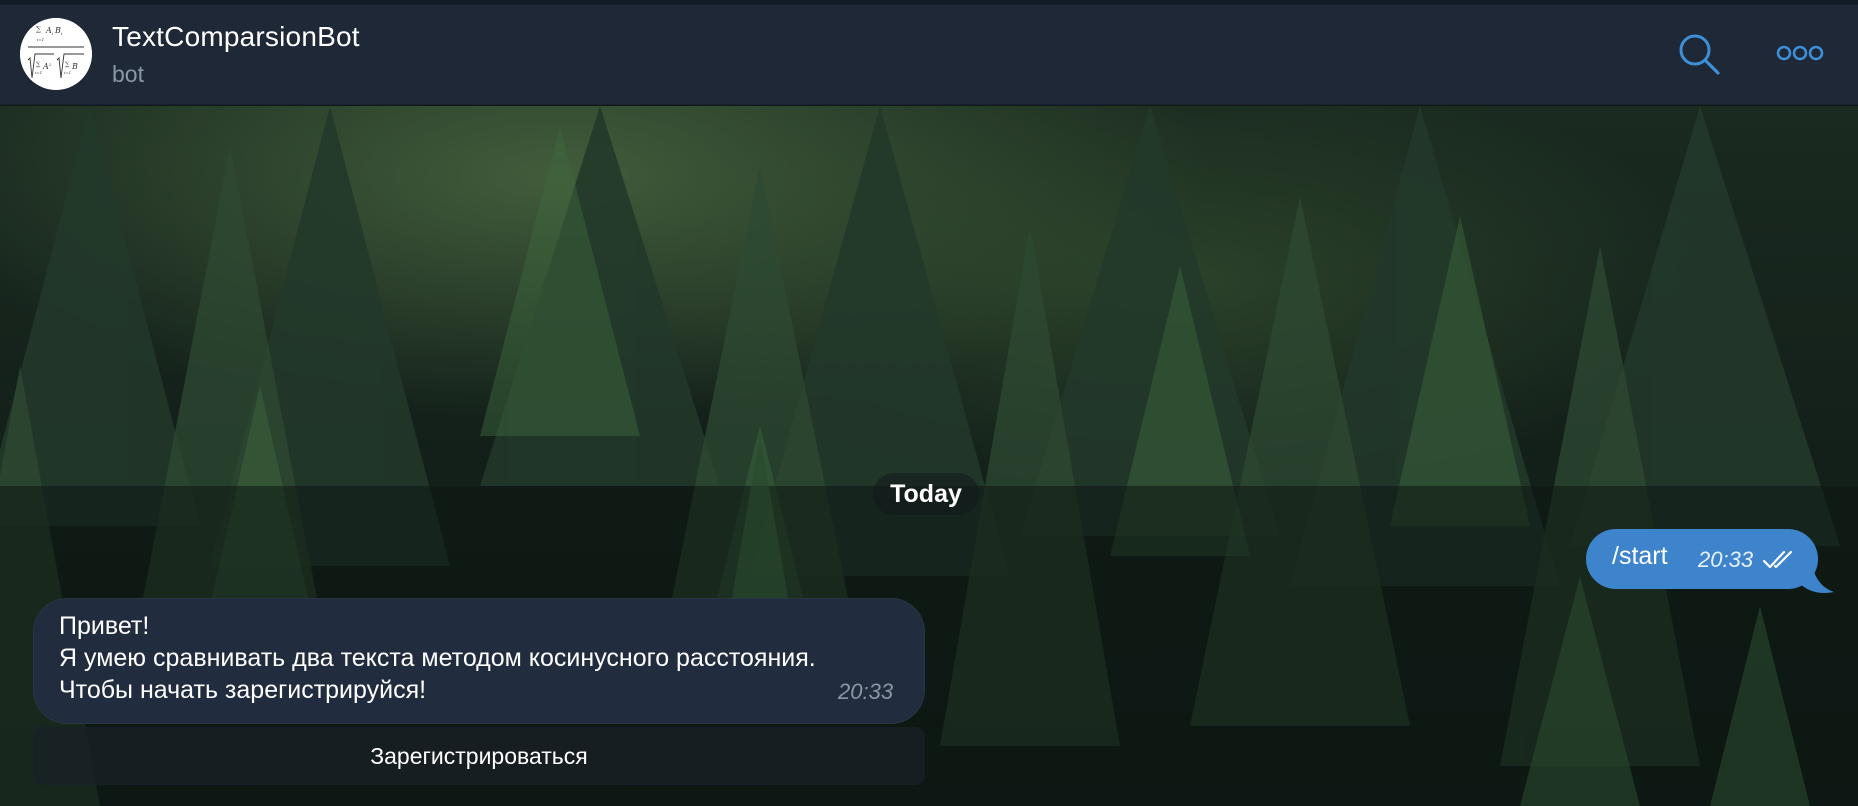  I want to click on chat-title: TextComparsionBot, so click(236, 37).